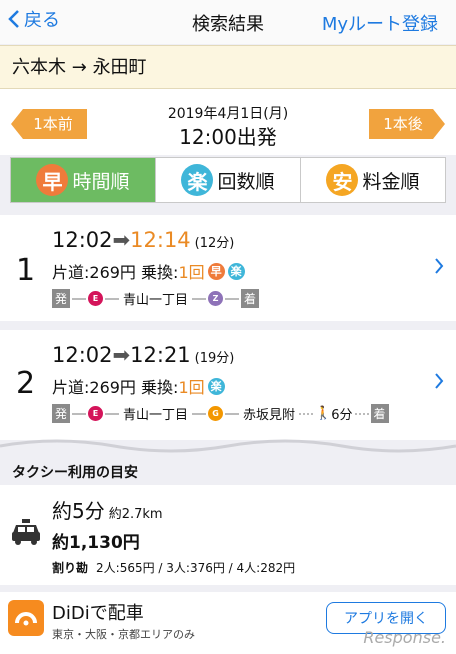  What do you see at coordinates (26, 383) in the screenshot?
I see `result-number: 2` at bounding box center [26, 383].